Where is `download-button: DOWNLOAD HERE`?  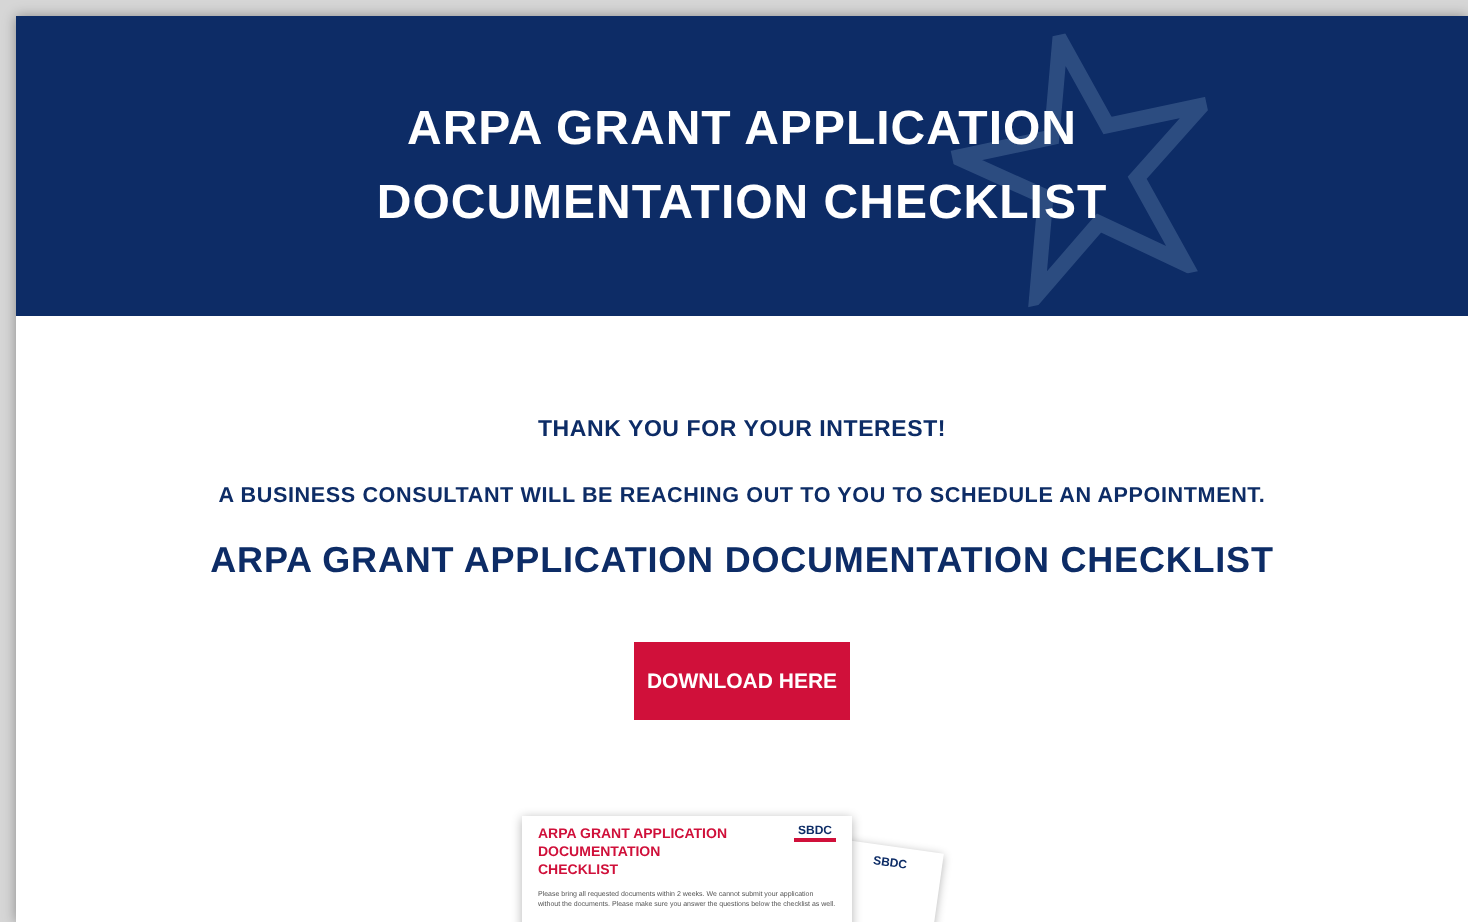 download-button: DOWNLOAD HERE is located at coordinates (742, 681).